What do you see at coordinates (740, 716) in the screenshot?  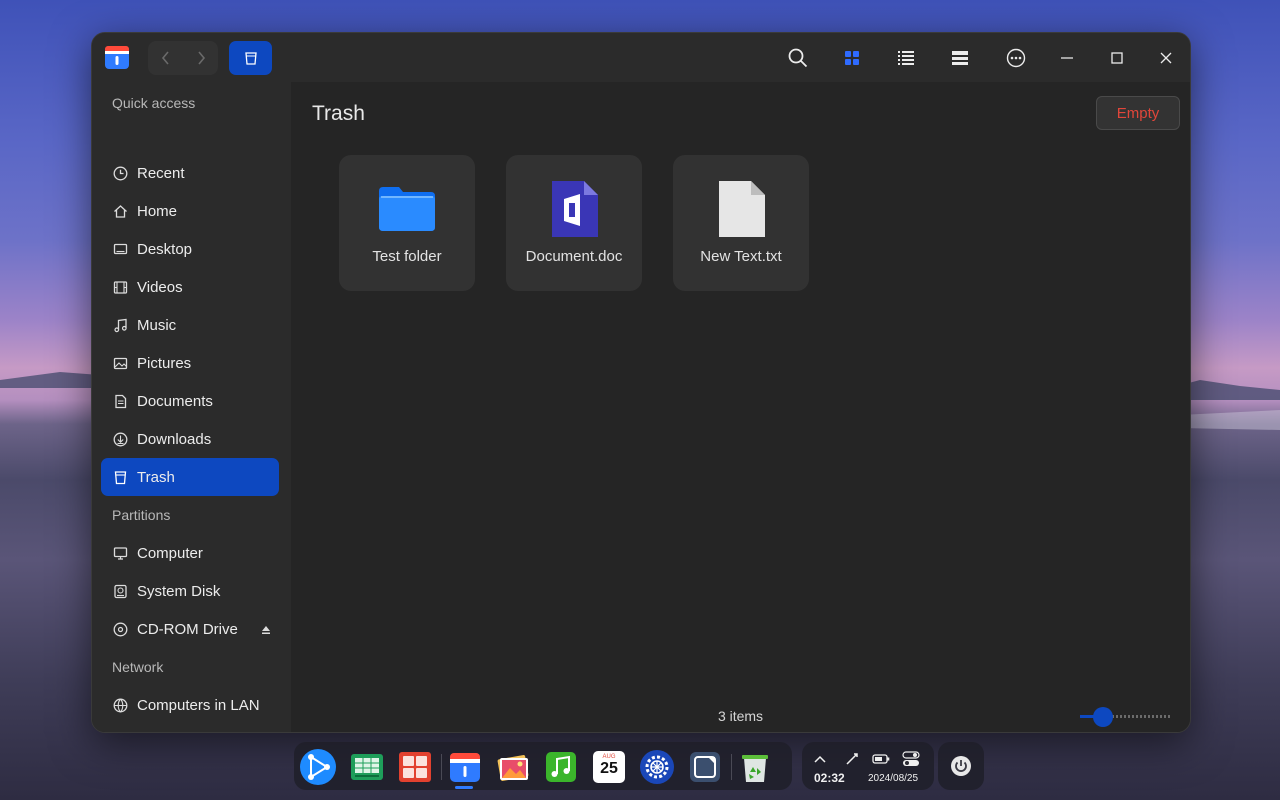 I see `item-count-status: 3 items` at bounding box center [740, 716].